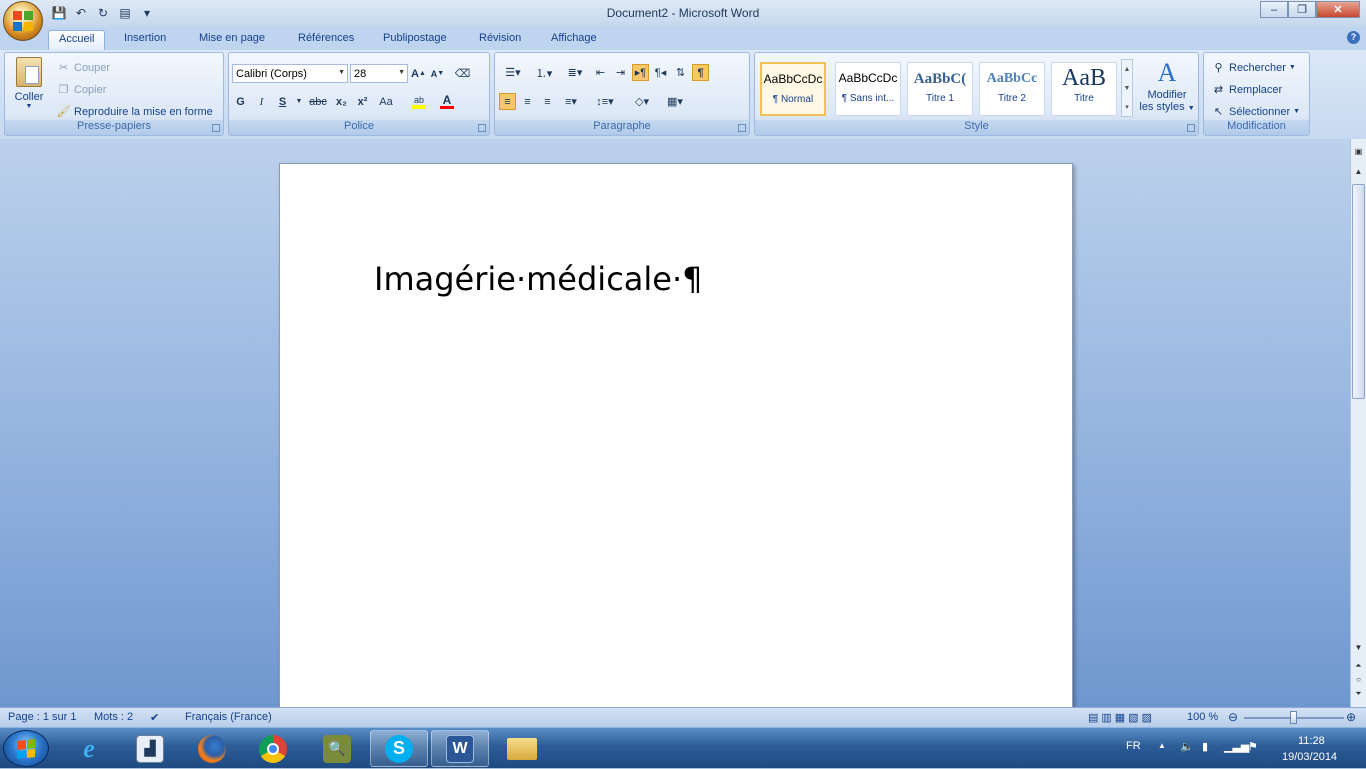  Describe the element at coordinates (154, 717) in the screenshot. I see `proofing-icon: ✔` at that location.